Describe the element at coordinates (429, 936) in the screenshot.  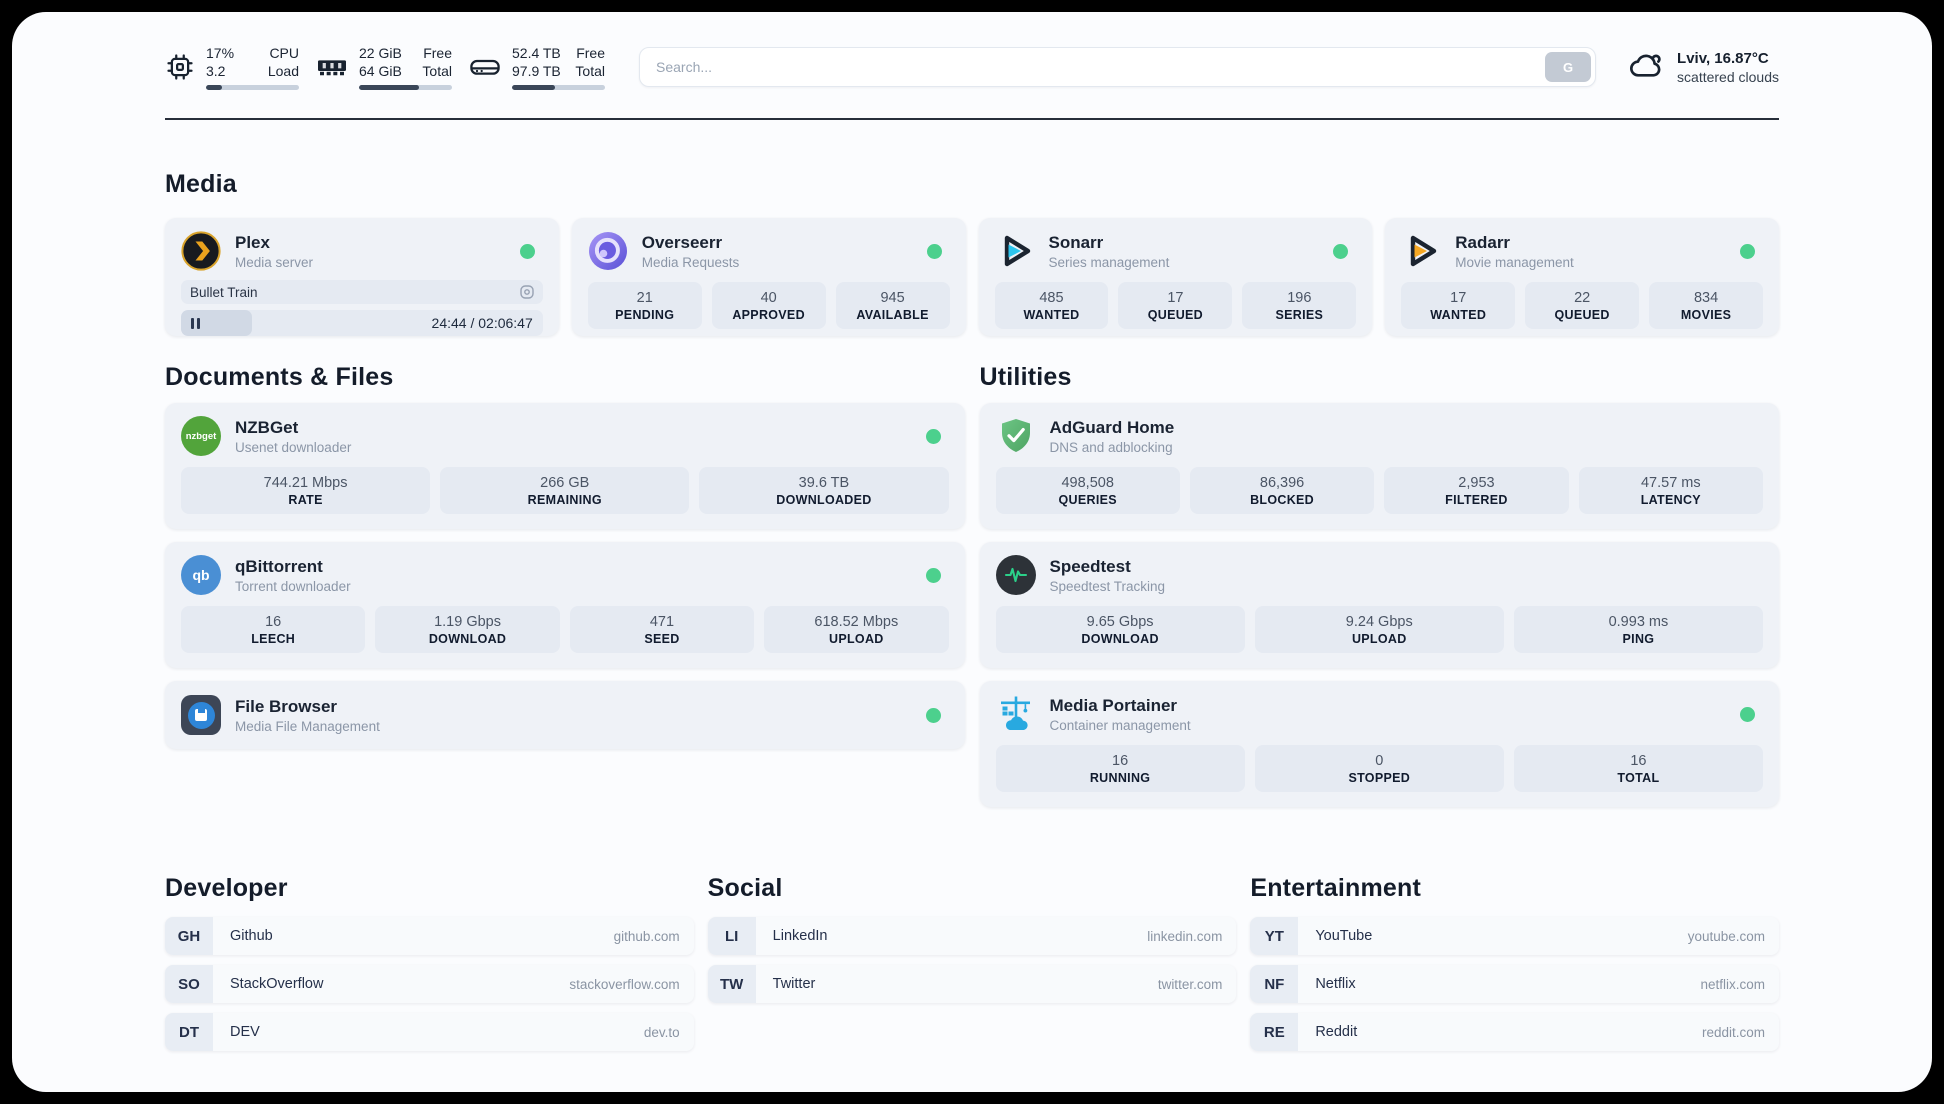
I see `bookmark-github: GH Github github.com` at that location.